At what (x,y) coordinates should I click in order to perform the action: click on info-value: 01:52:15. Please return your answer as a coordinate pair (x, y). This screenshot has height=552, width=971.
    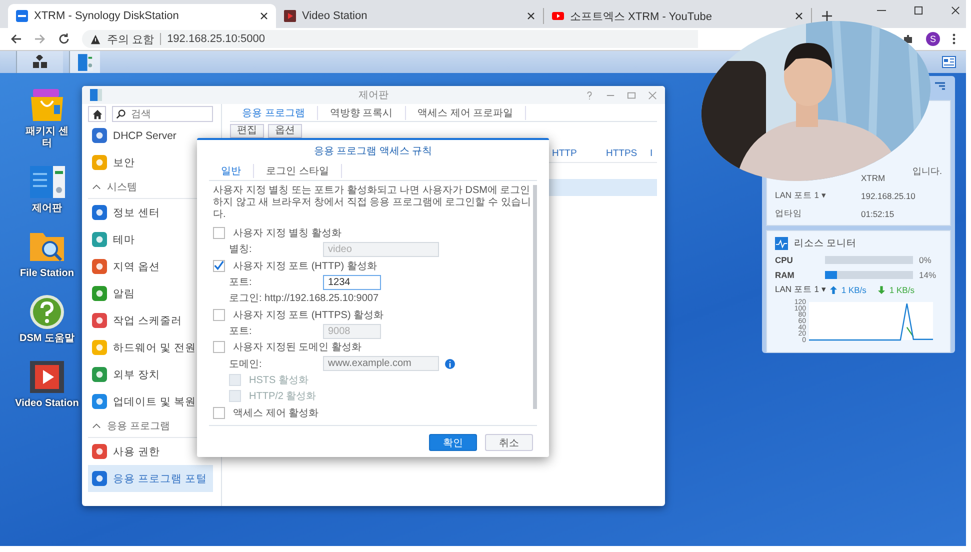
    Looking at the image, I should click on (878, 214).